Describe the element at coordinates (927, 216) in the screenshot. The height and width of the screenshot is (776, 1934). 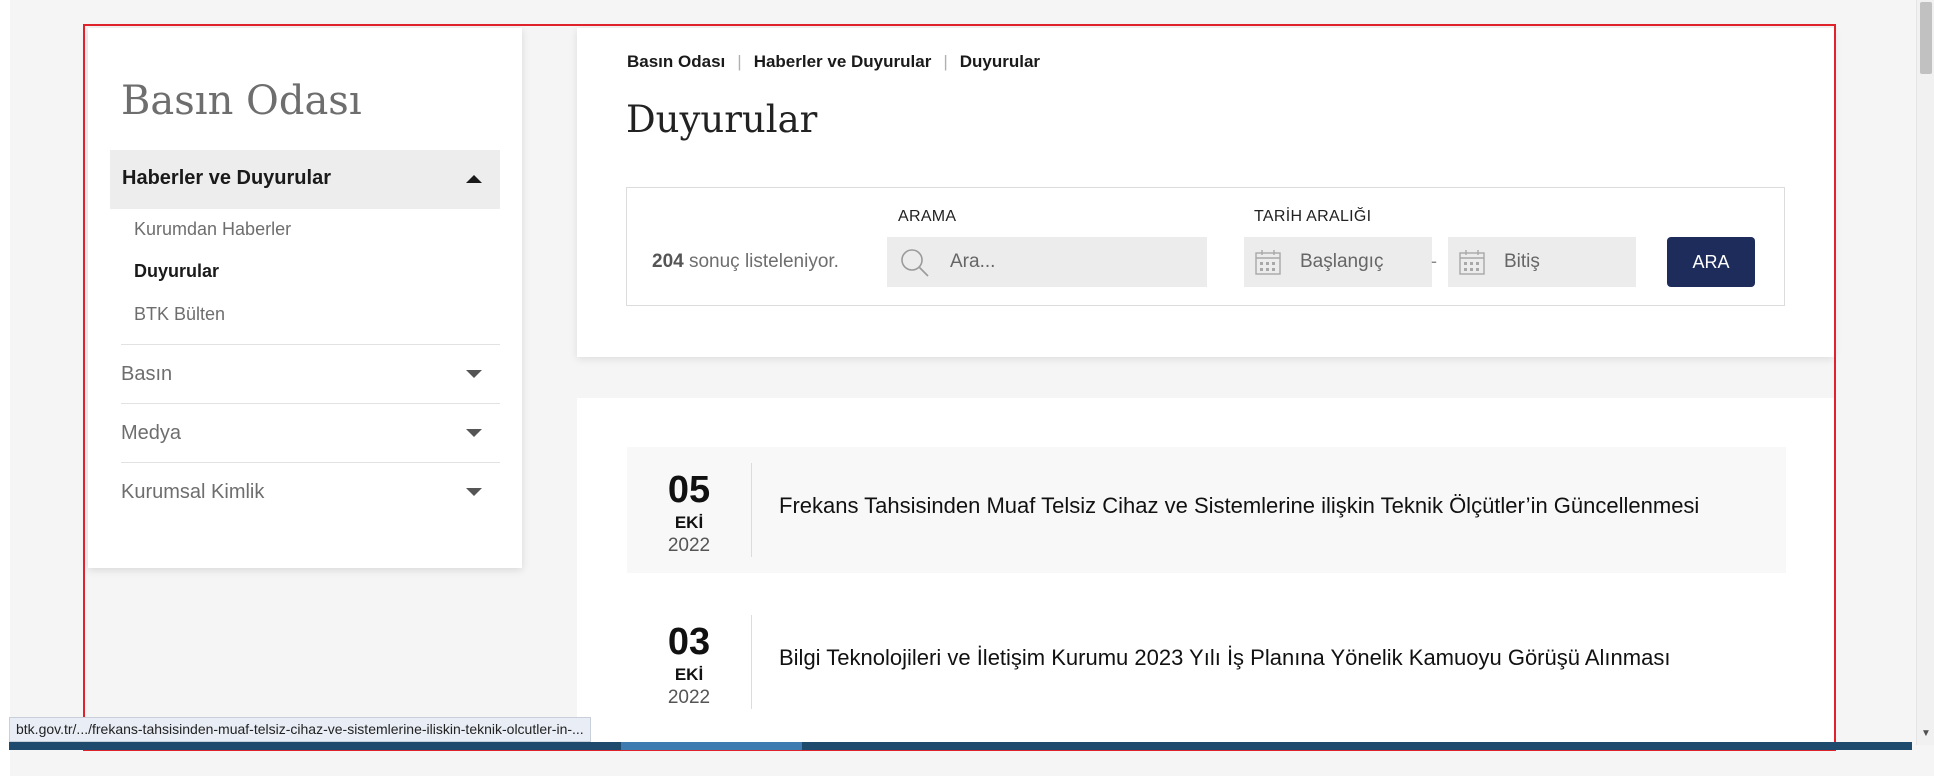
I see `search-label: ARAMA` at that location.